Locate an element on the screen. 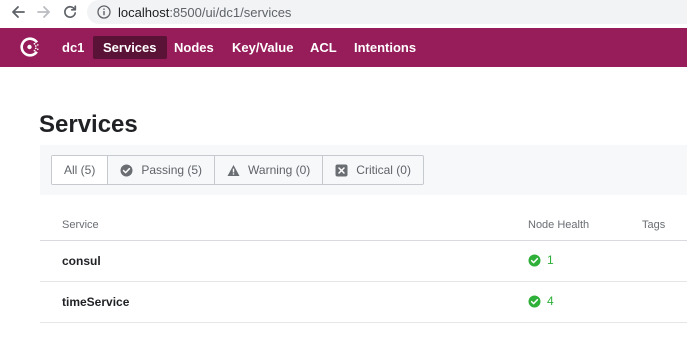  nav-services: Services is located at coordinates (130, 47).